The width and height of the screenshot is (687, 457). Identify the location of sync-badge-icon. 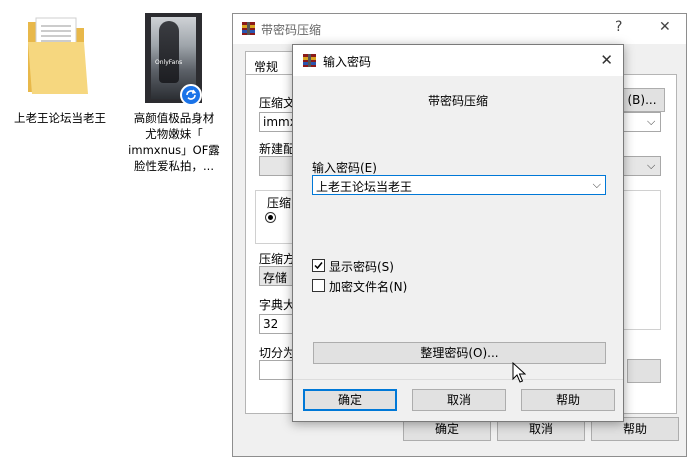
(191, 95).